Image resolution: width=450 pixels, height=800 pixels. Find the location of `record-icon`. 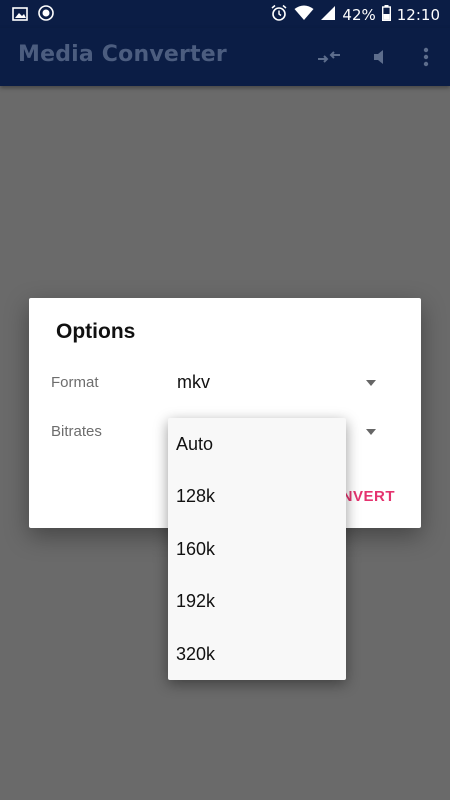

record-icon is located at coordinates (46, 15).